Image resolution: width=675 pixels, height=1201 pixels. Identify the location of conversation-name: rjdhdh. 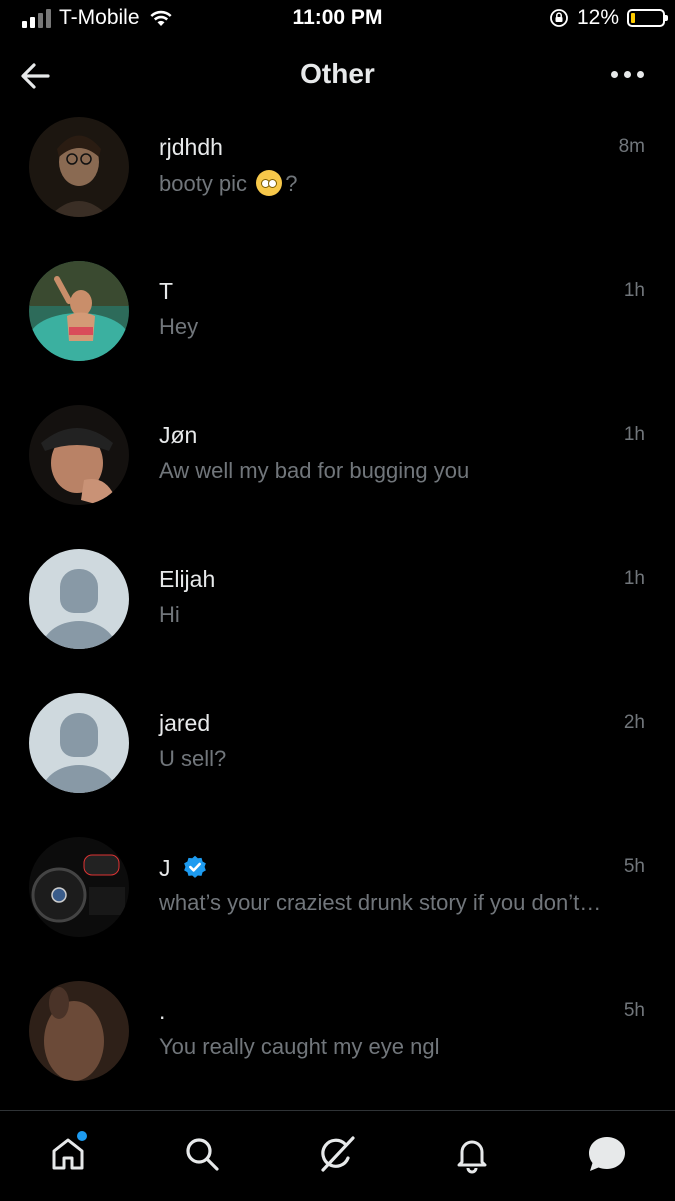
(191, 147).